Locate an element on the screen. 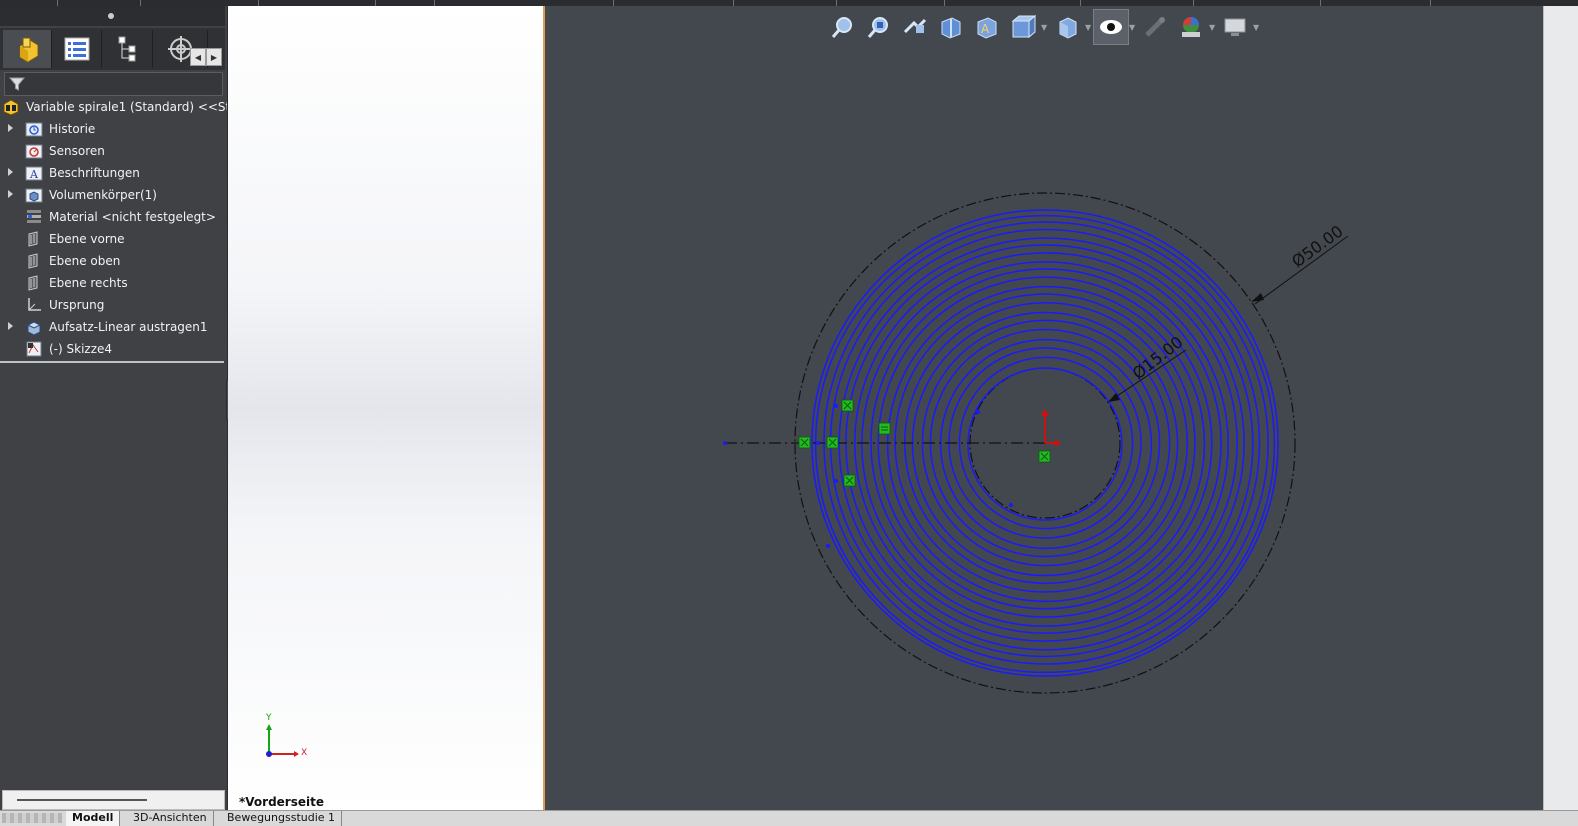  tree-item-material: Material <nicht festgelegt> is located at coordinates (113, 217).